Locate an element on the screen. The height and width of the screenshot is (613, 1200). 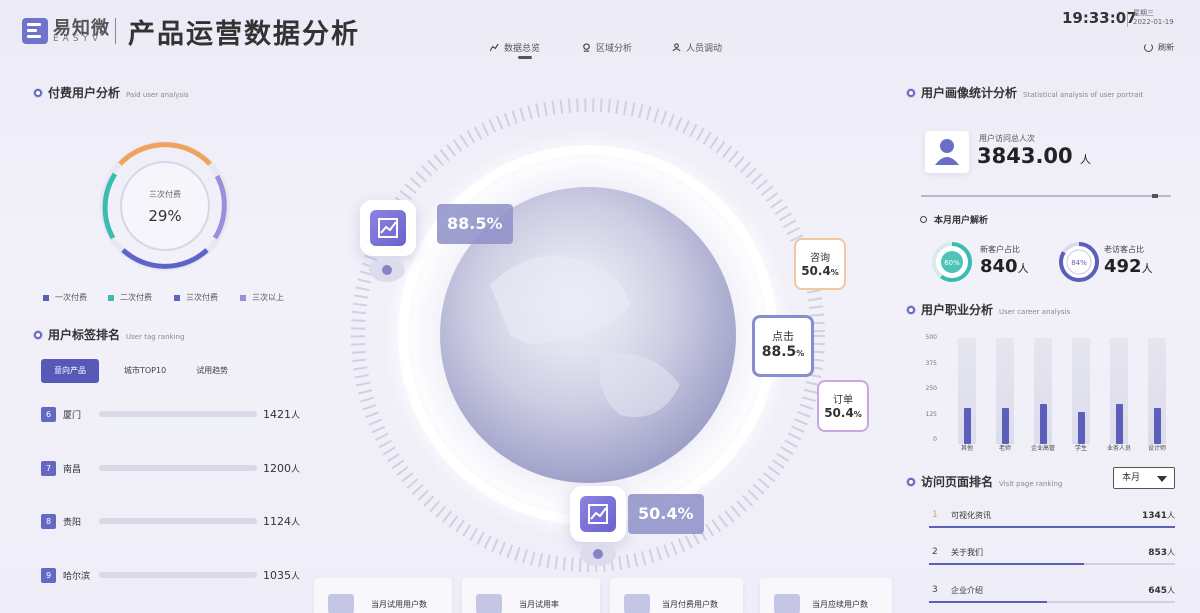
subtitle-text: 本月用户解析 is located at coordinates (961, 221).